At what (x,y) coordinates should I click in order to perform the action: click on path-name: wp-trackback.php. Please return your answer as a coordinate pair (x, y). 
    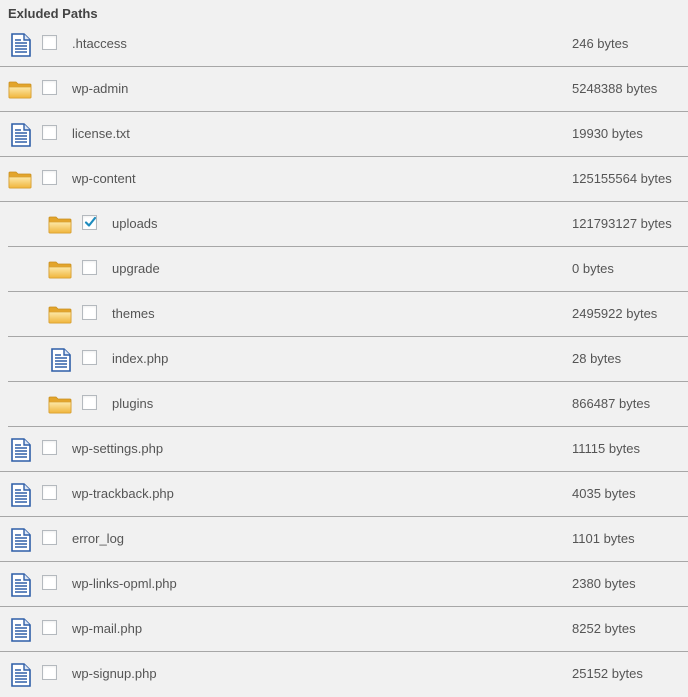
    Looking at the image, I should click on (123, 493).